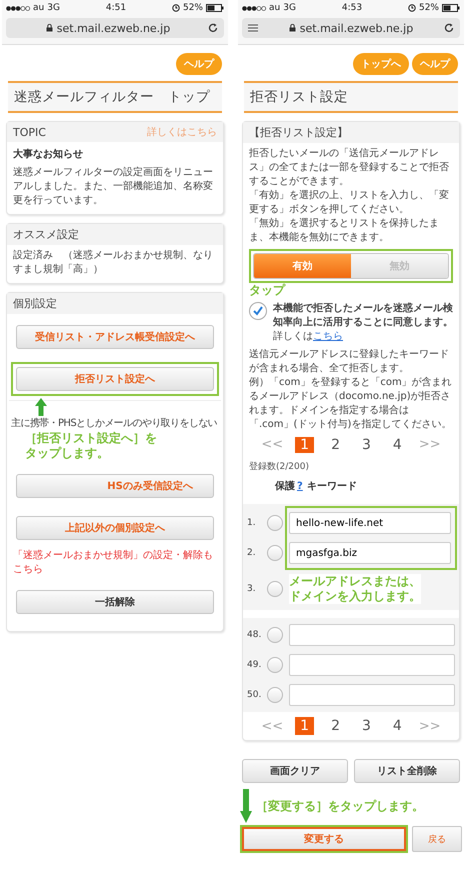 This screenshot has height=884, width=474. I want to click on keyword-input: mgasfga.biz, so click(370, 553).